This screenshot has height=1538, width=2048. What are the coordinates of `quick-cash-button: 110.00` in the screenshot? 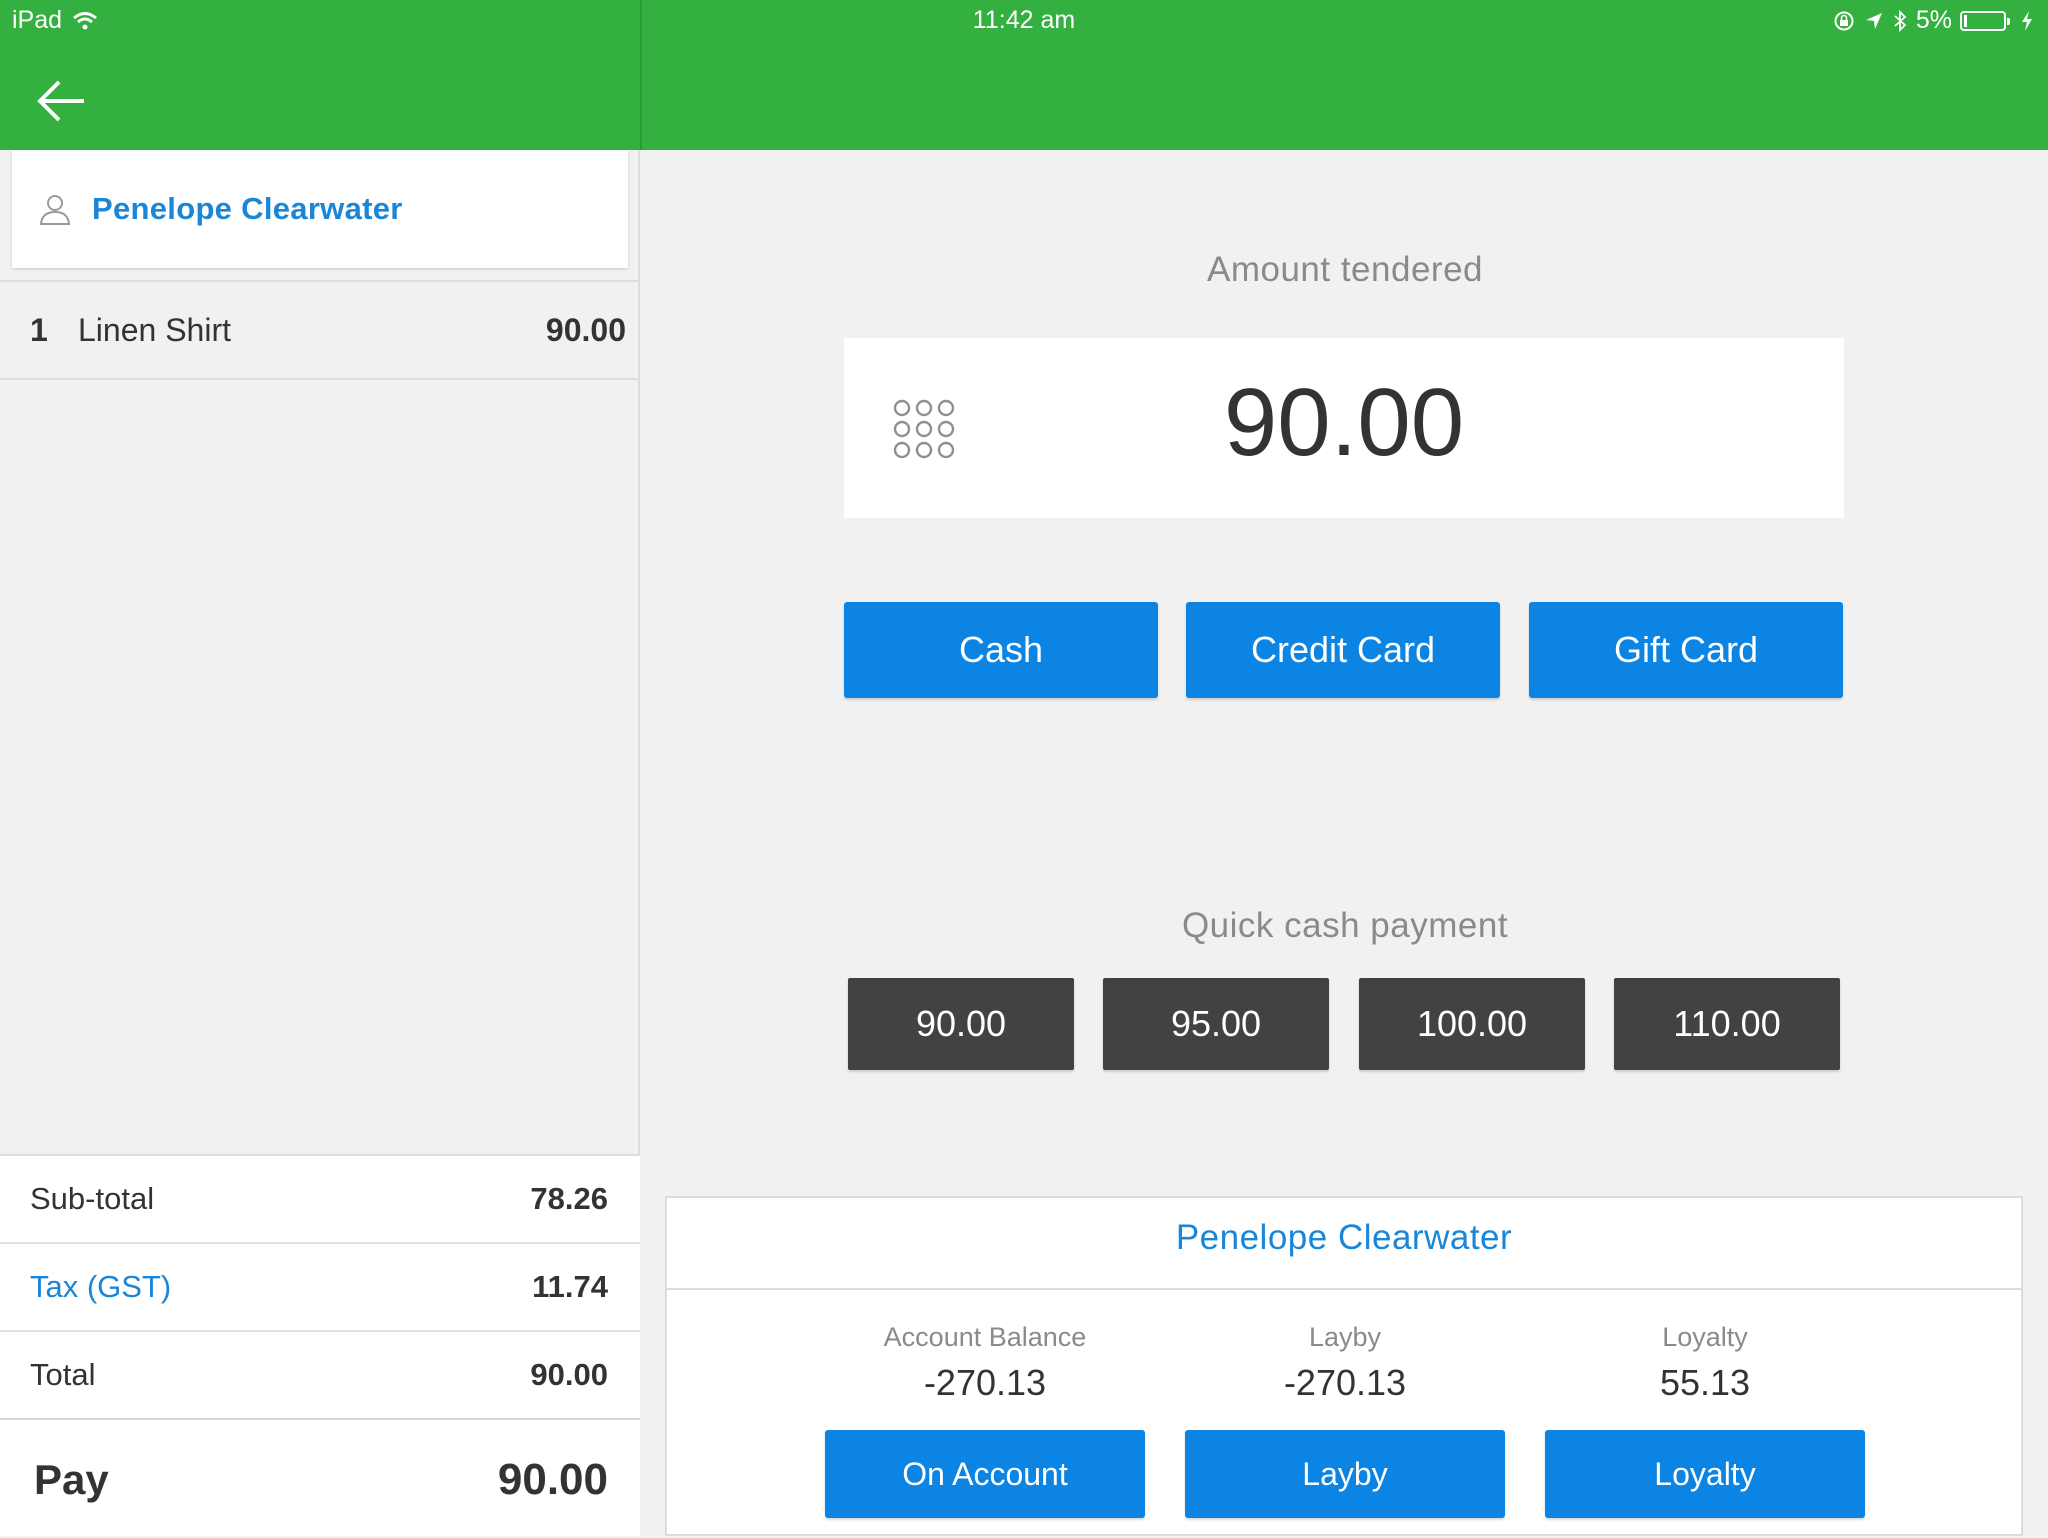 It's located at (1727, 1024).